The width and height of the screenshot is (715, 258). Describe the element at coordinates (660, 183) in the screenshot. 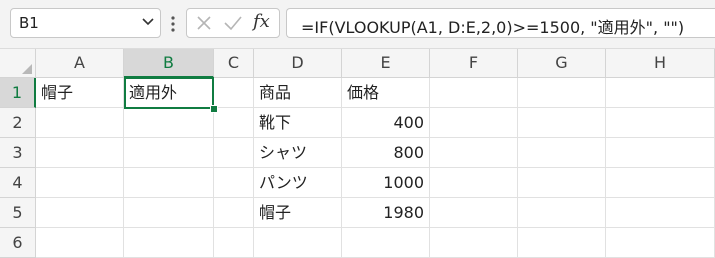

I see `cell-h4` at that location.